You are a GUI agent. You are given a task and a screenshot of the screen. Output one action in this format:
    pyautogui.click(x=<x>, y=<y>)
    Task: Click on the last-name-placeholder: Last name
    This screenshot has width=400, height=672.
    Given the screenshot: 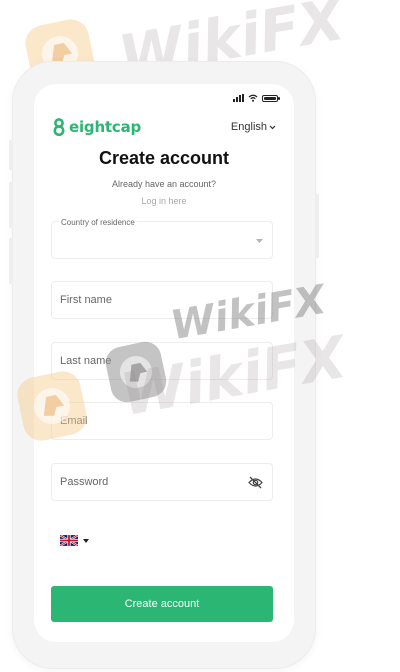 What is the action you would take?
    pyautogui.click(x=86, y=361)
    